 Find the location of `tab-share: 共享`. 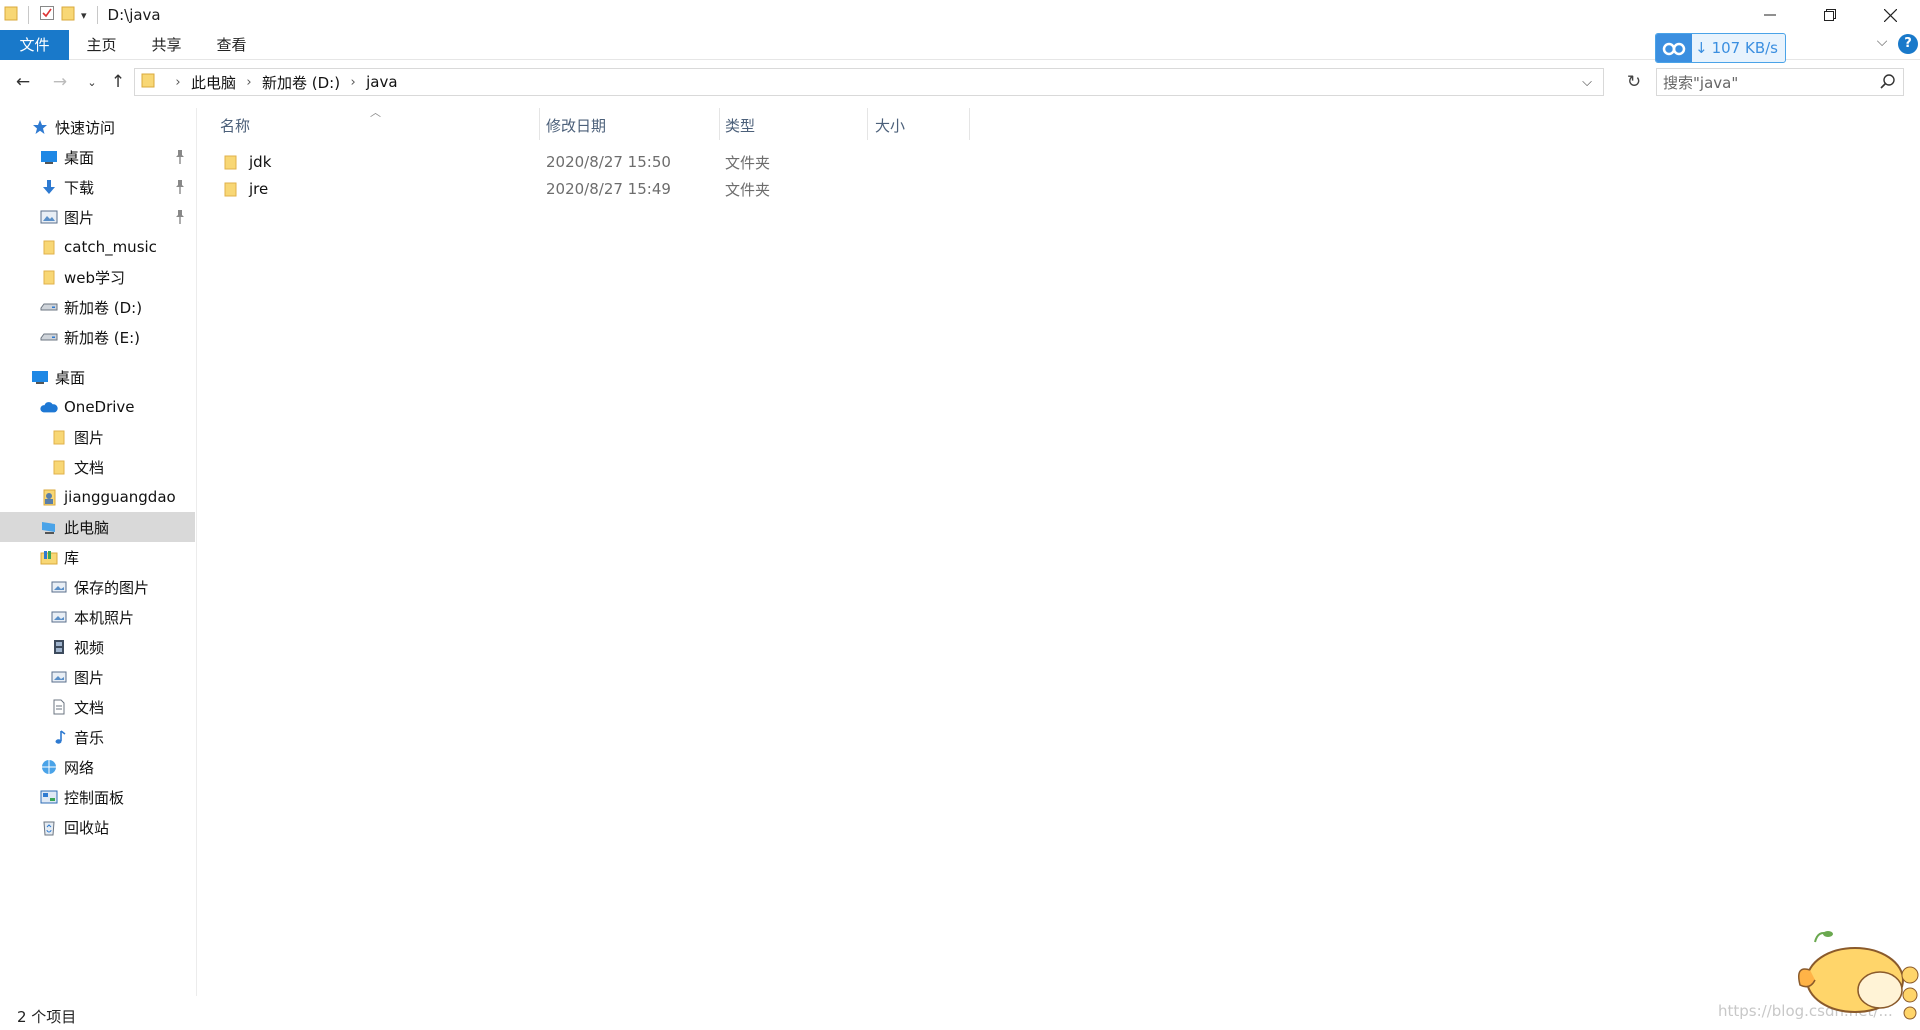

tab-share: 共享 is located at coordinates (166, 45).